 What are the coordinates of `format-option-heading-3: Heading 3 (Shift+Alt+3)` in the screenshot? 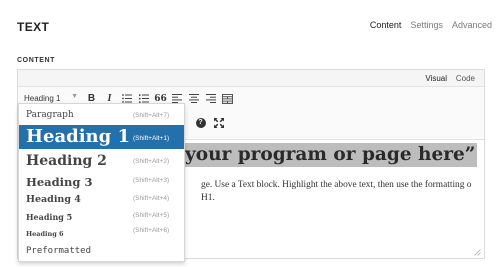 It's located at (101, 182).